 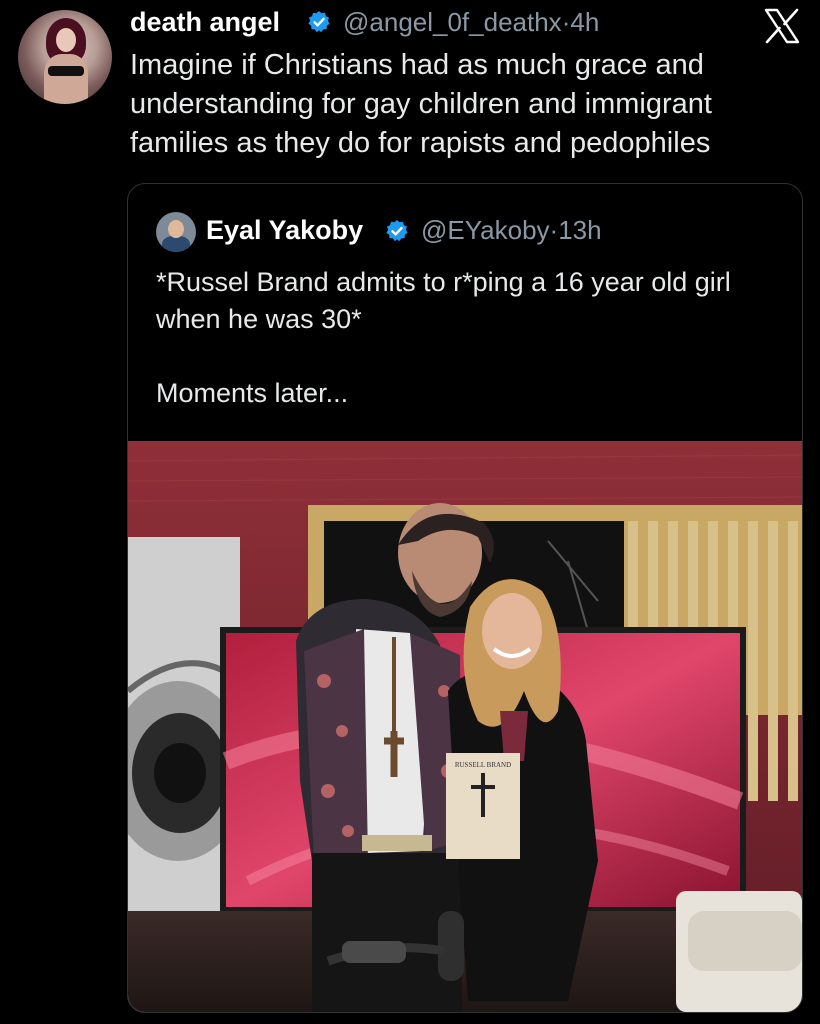 What do you see at coordinates (584, 22) in the screenshot?
I see `post-time: 4h` at bounding box center [584, 22].